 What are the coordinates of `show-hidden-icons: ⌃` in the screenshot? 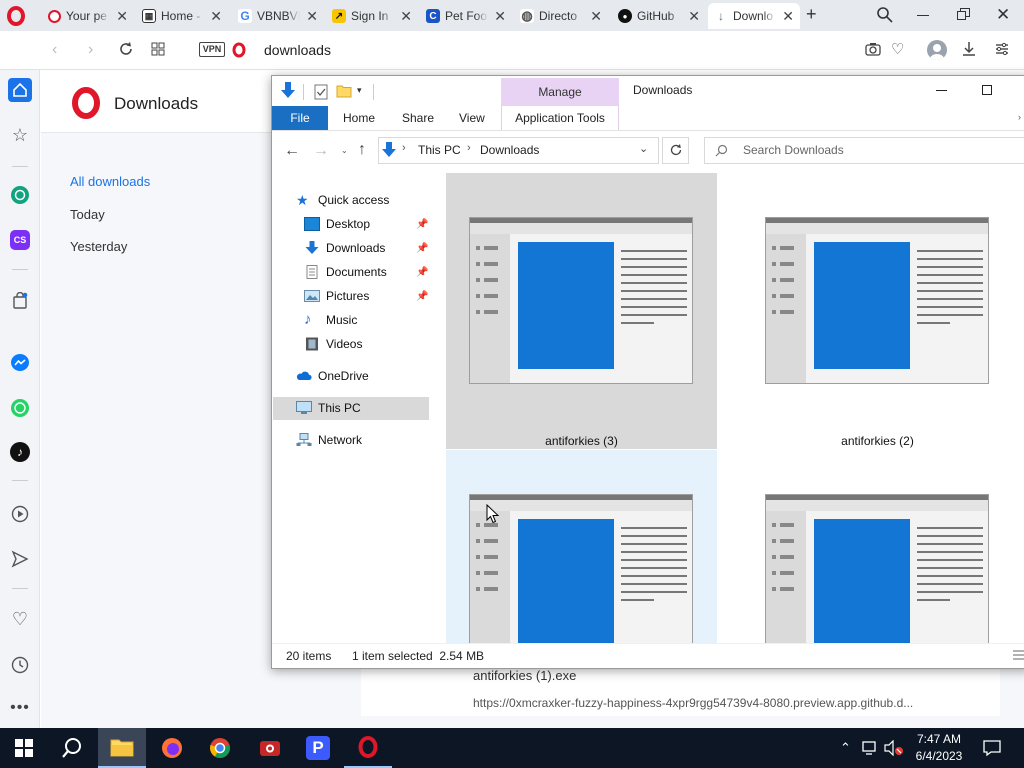 It's located at (845, 748).